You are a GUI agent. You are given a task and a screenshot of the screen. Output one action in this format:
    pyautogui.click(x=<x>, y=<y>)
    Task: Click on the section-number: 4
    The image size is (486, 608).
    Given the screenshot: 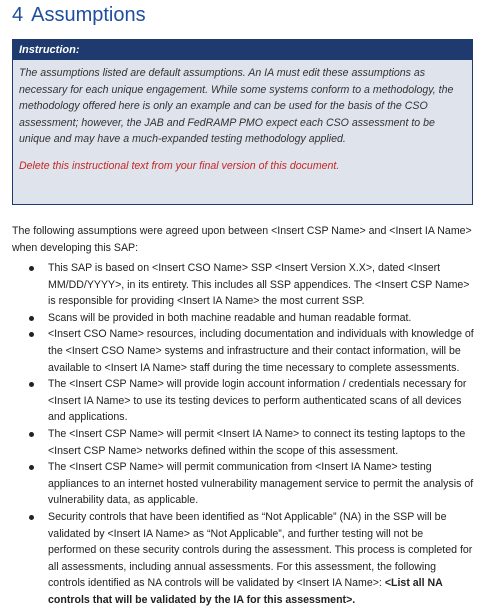 What is the action you would take?
    pyautogui.click(x=18, y=15)
    